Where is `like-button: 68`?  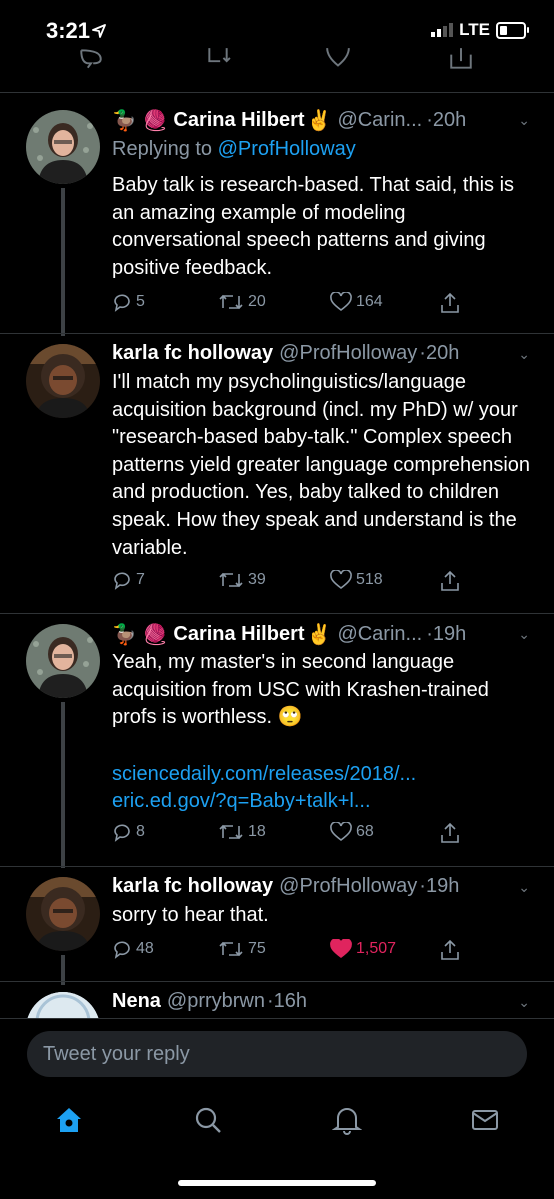
like-button: 68 is located at coordinates (352, 832).